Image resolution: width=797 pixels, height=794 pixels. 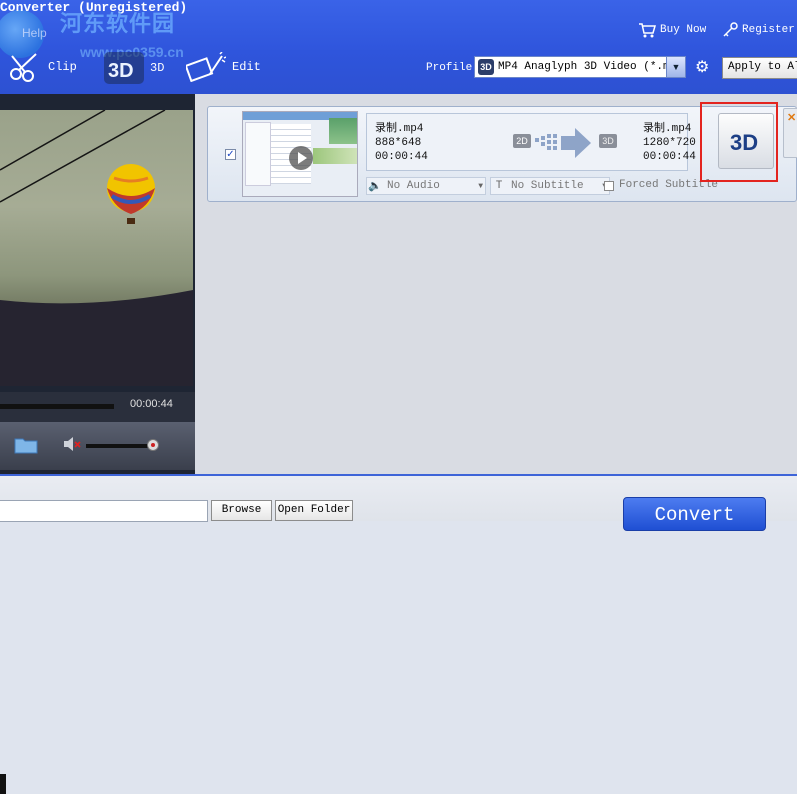 I want to click on register-button: Register, so click(x=758, y=30).